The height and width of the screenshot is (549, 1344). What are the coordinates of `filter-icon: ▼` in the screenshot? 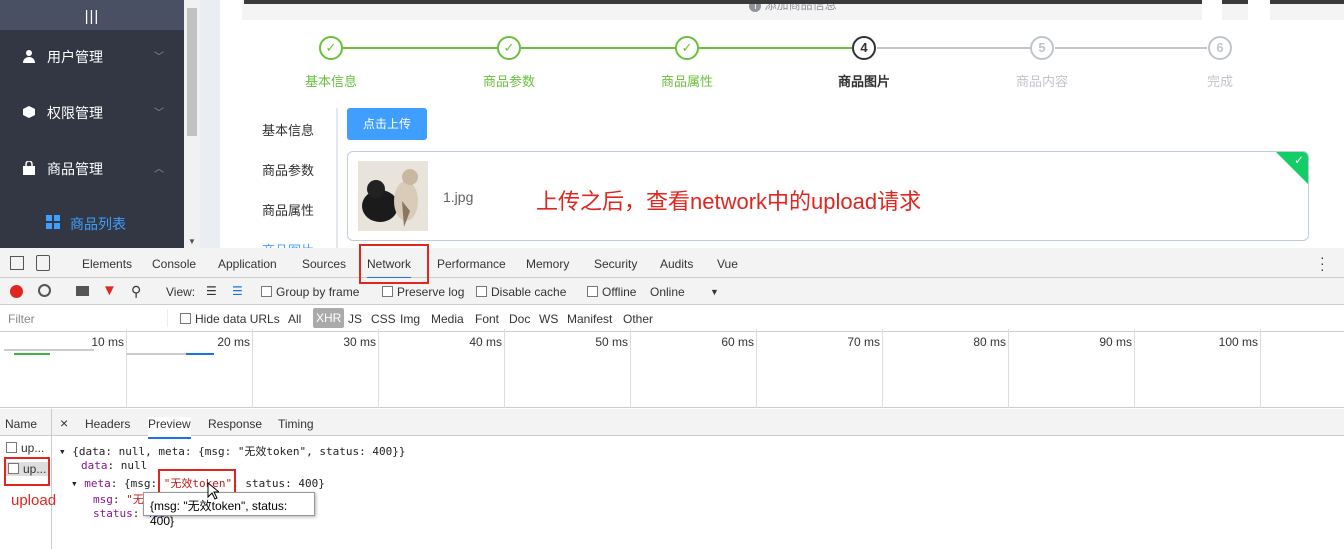 It's located at (109, 290).